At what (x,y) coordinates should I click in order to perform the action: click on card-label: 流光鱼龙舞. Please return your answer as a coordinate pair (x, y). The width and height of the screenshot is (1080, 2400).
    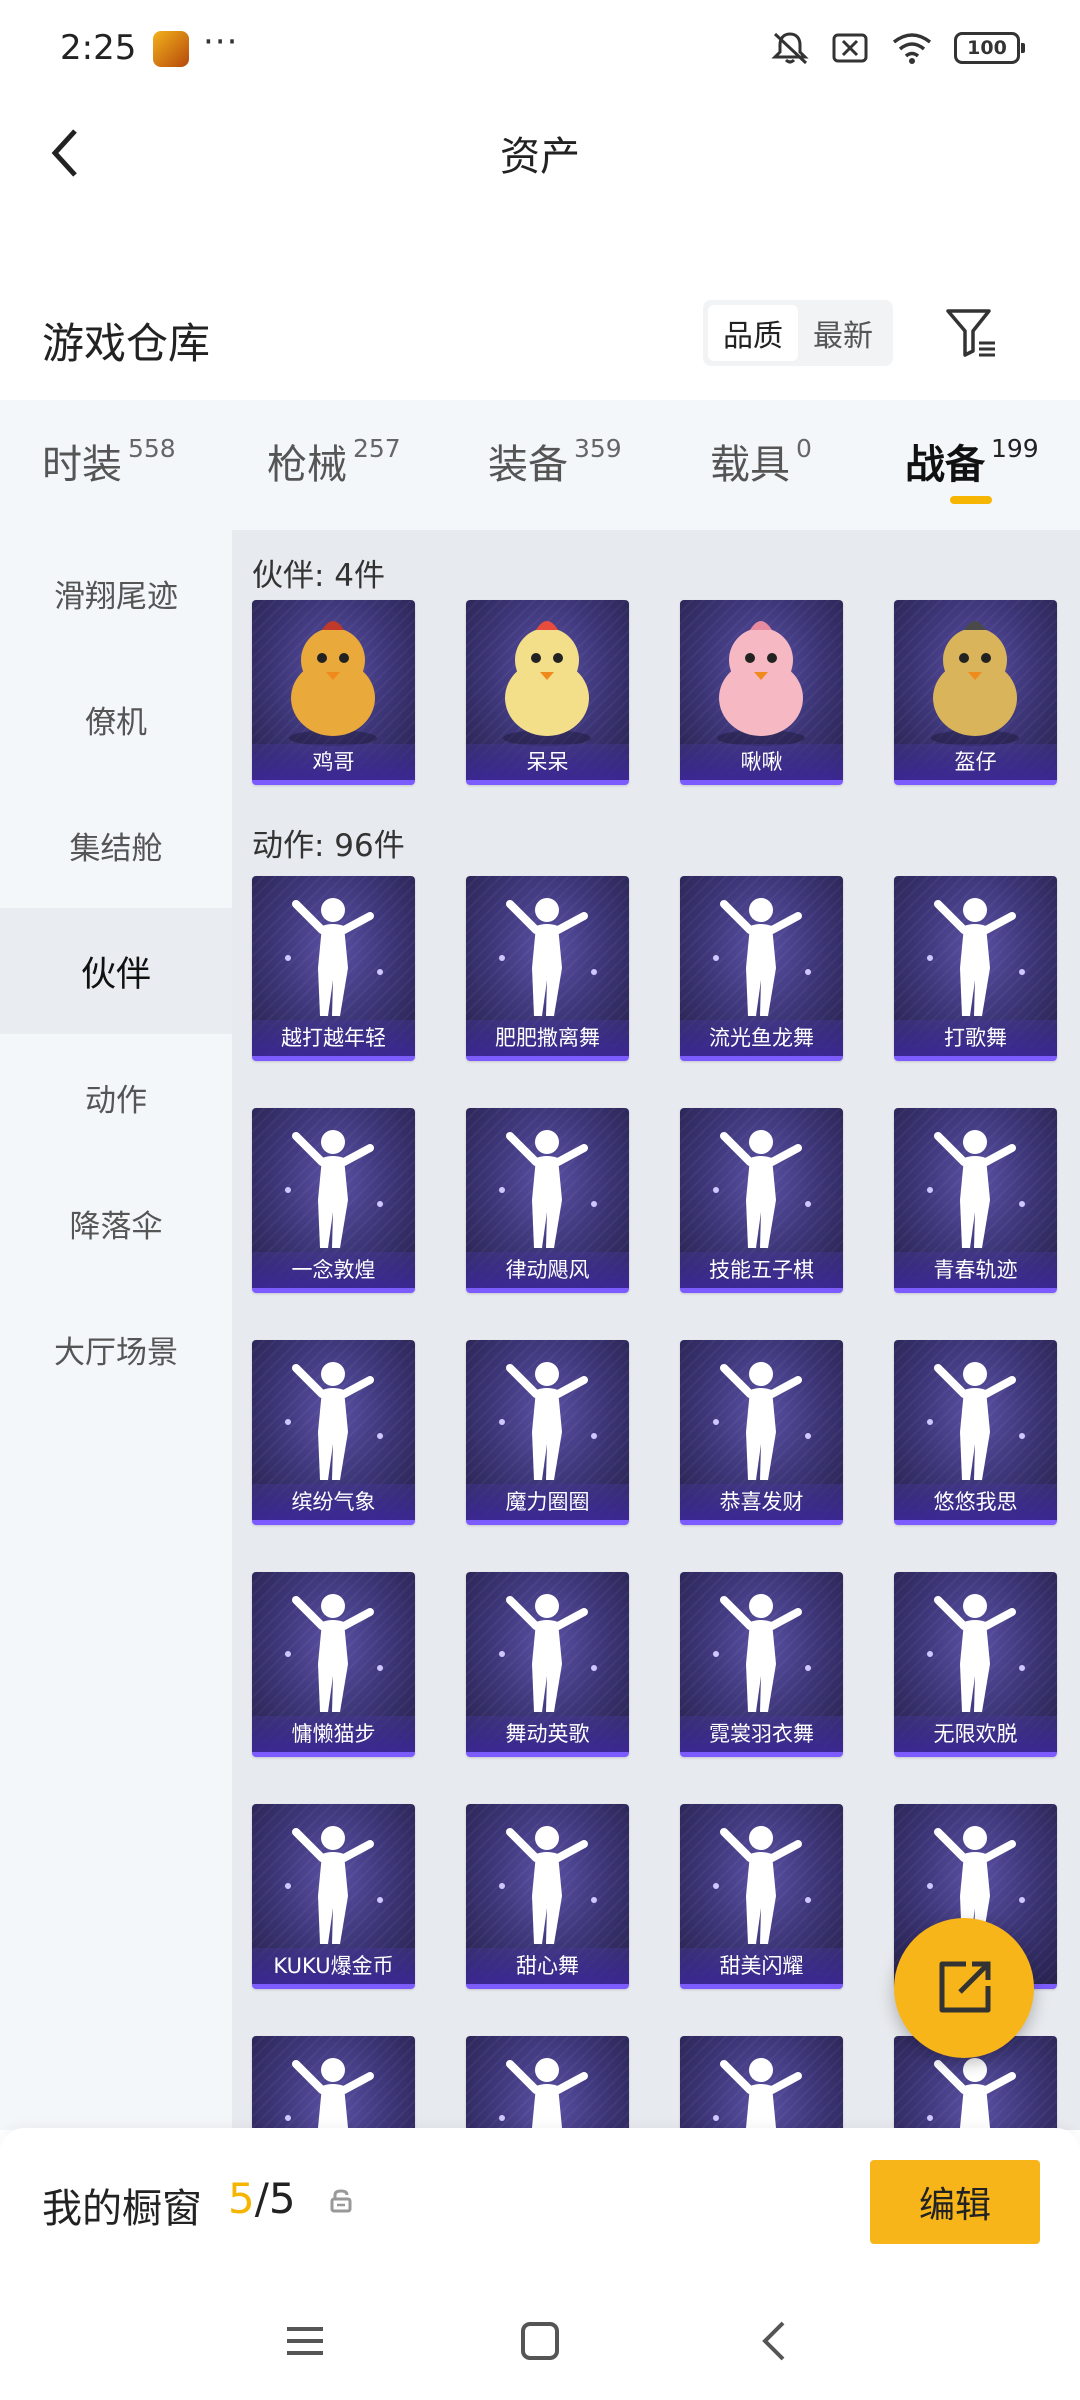
    Looking at the image, I should click on (761, 1038).